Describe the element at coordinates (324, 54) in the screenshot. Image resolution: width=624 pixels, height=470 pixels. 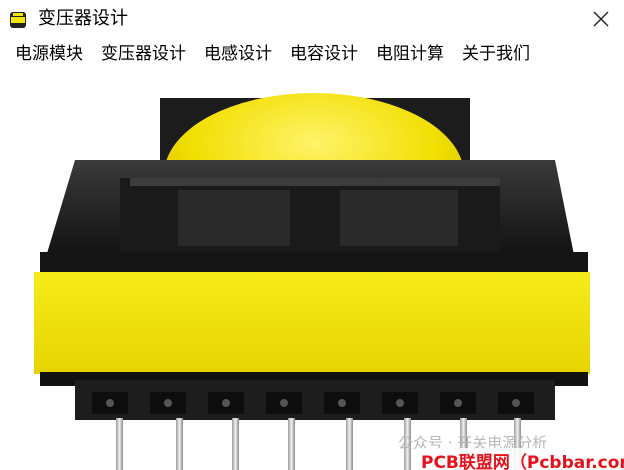
I see `menu-capacitor-design: 电容设计` at that location.